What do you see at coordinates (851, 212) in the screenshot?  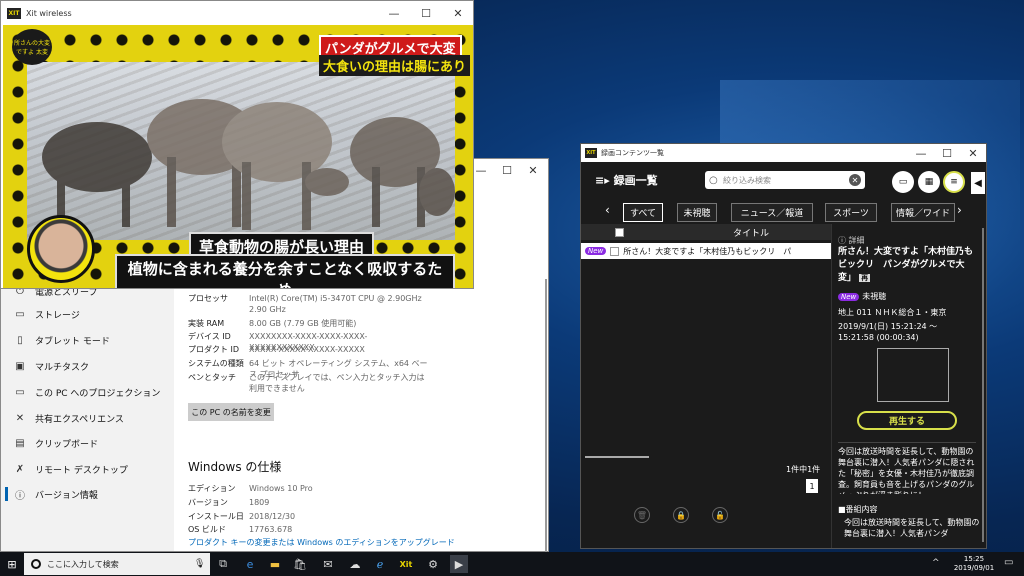 I see `tab-sports: スポーツ` at bounding box center [851, 212].